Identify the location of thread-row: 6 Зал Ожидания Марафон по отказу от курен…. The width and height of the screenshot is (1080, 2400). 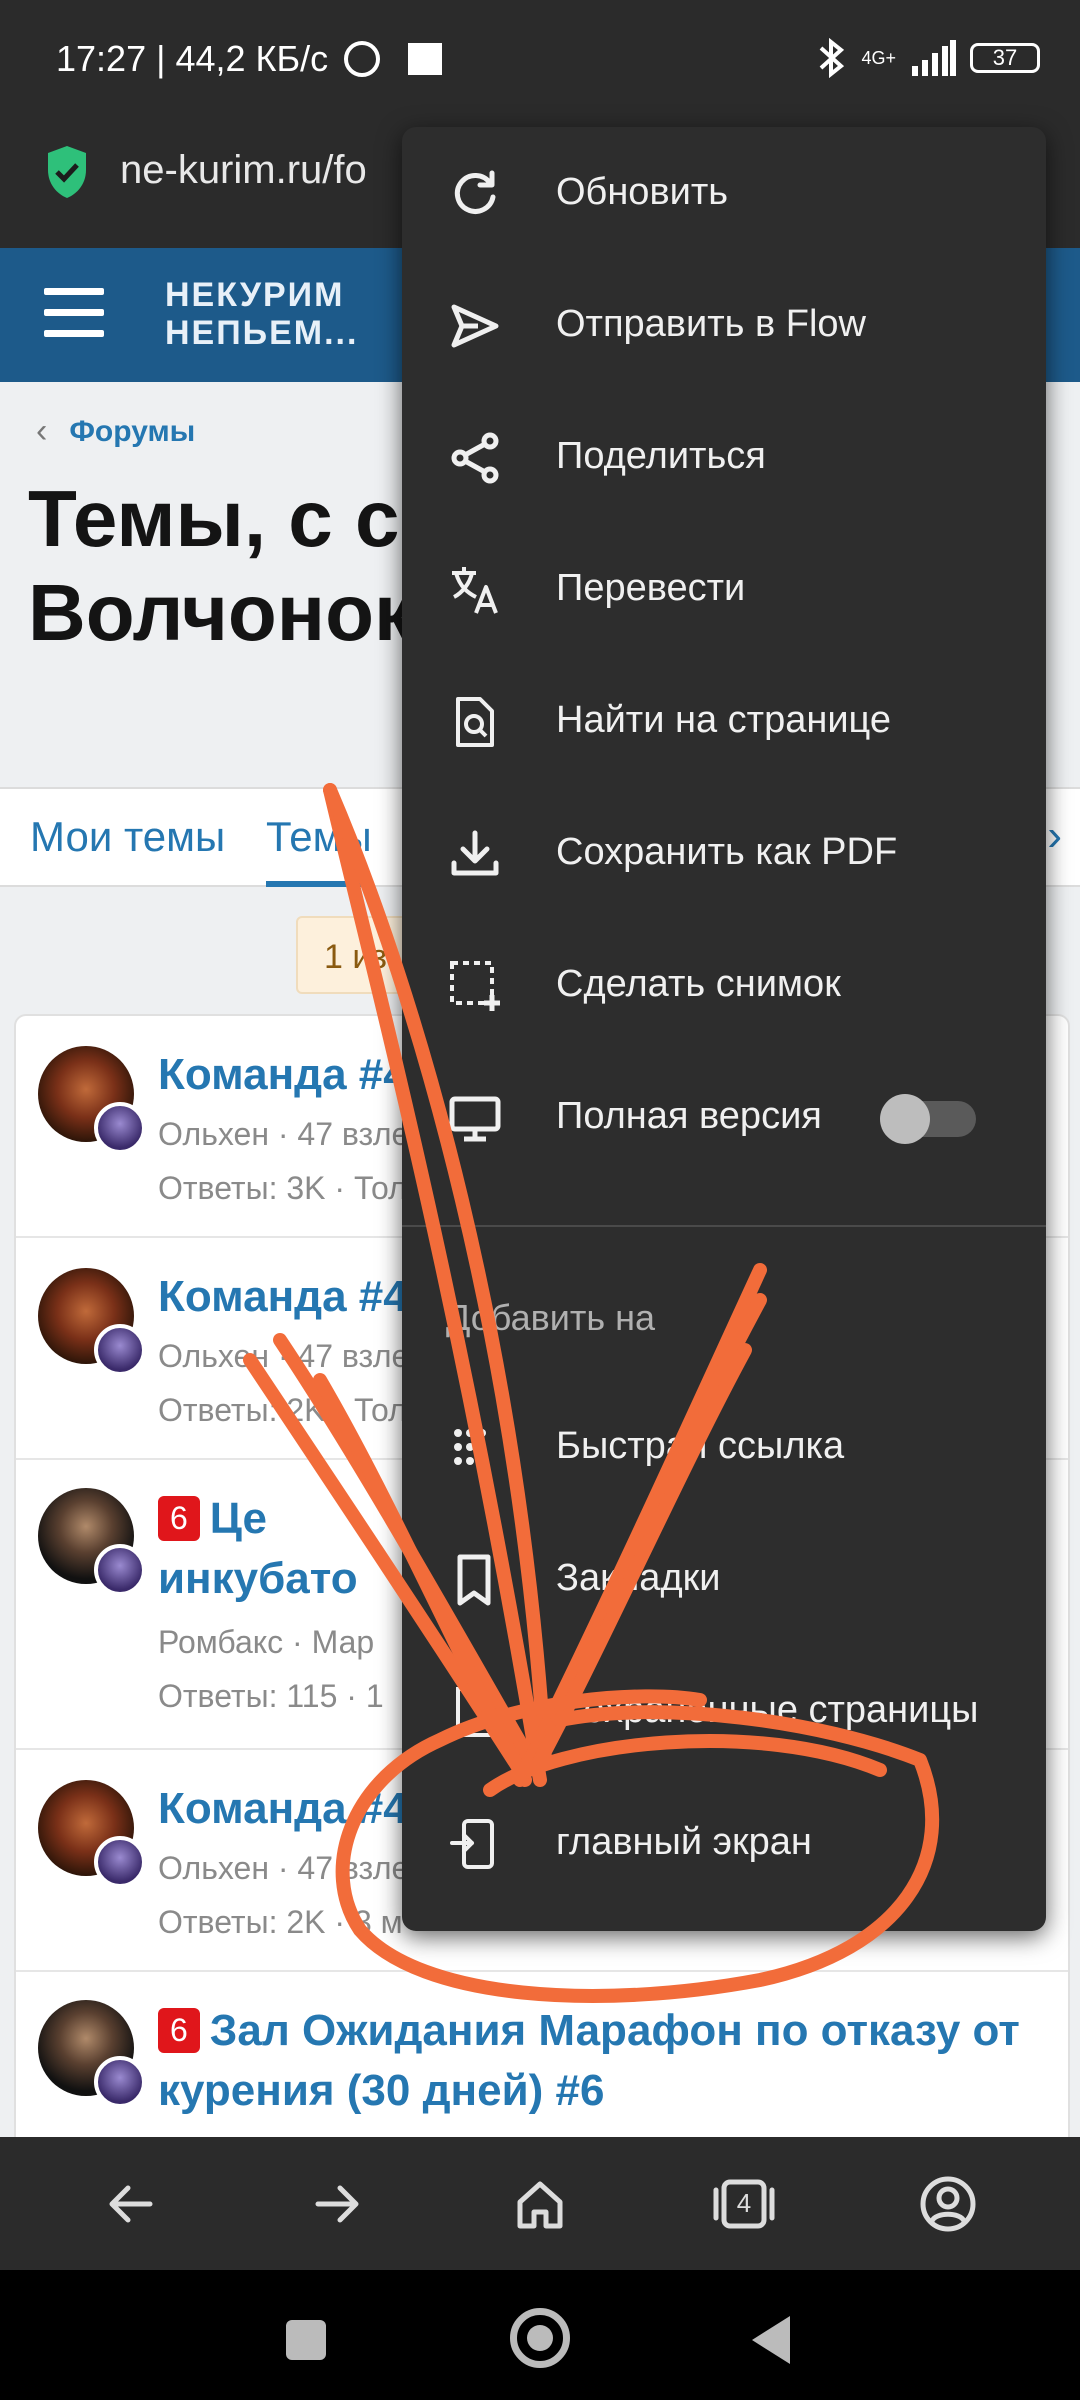
(542, 2054).